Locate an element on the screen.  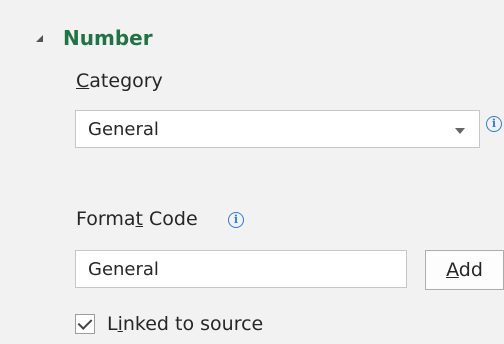
number-section-header: Number is located at coordinates (94, 38).